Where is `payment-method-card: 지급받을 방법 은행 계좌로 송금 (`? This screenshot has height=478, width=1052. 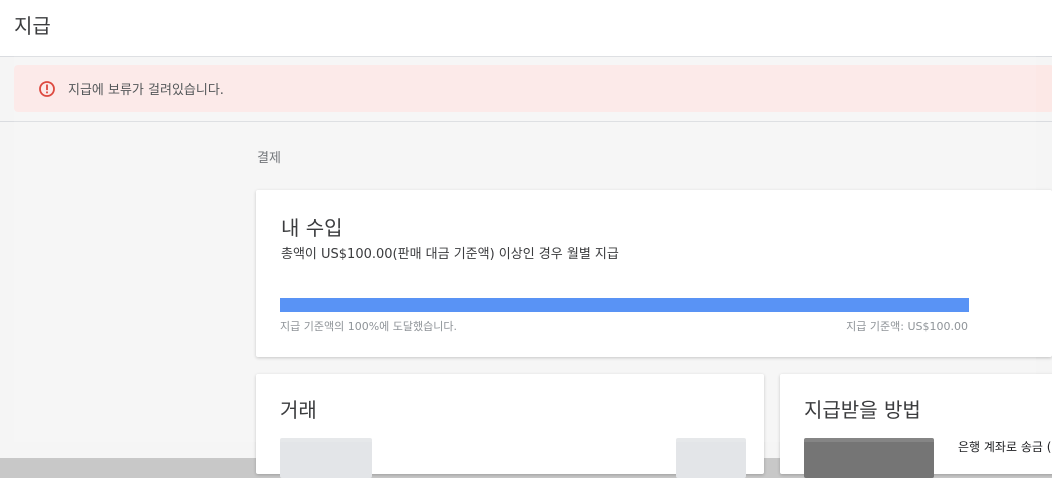 payment-method-card: 지급받을 방법 은행 계좌로 송금 ( is located at coordinates (916, 426).